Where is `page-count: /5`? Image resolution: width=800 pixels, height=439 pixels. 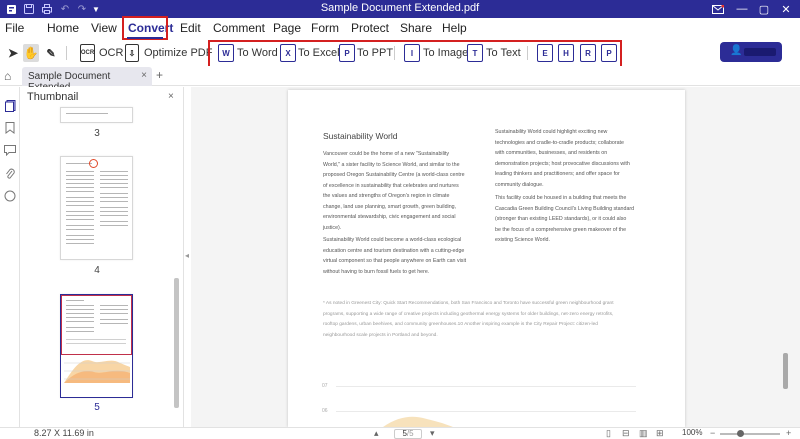
page-count: /5 is located at coordinates (410, 433).